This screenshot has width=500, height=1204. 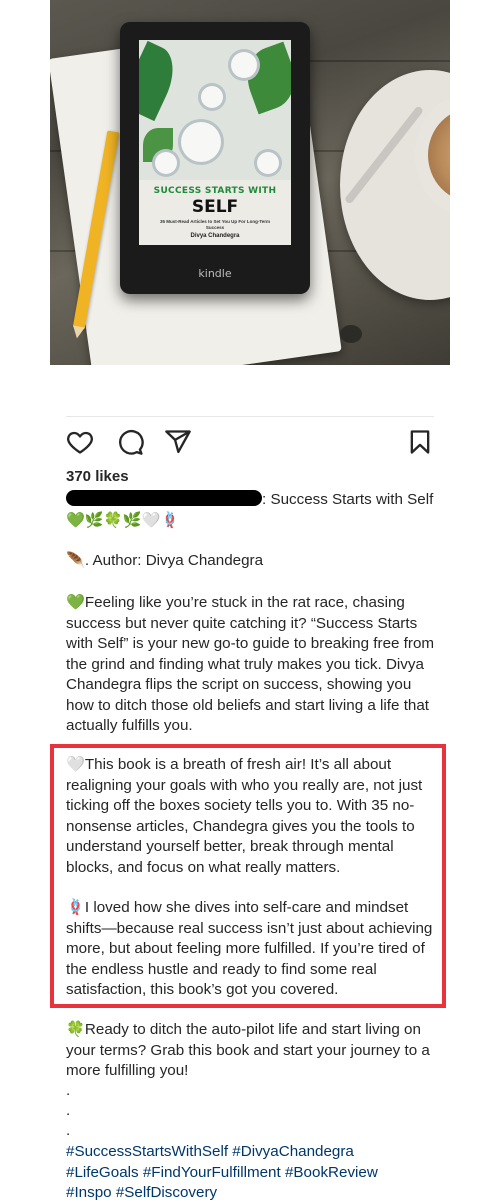 I want to click on caption: : Success Starts with Self 💚🌿🍀🌿🤍🪢, so click(x=251, y=510).